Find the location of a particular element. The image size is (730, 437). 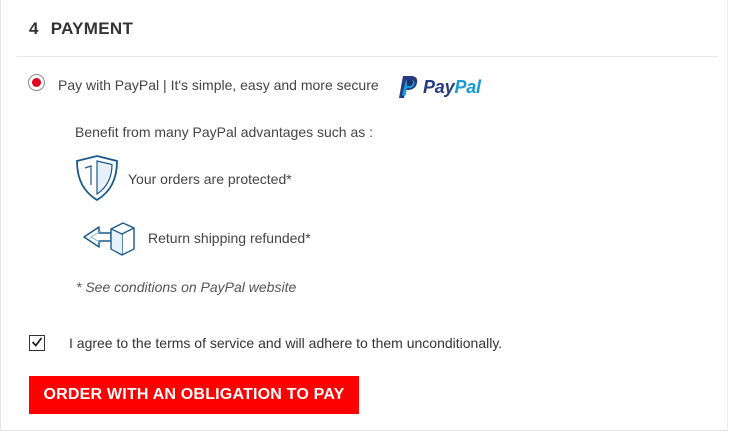

paypal-logo: PayPal is located at coordinates (439, 87).